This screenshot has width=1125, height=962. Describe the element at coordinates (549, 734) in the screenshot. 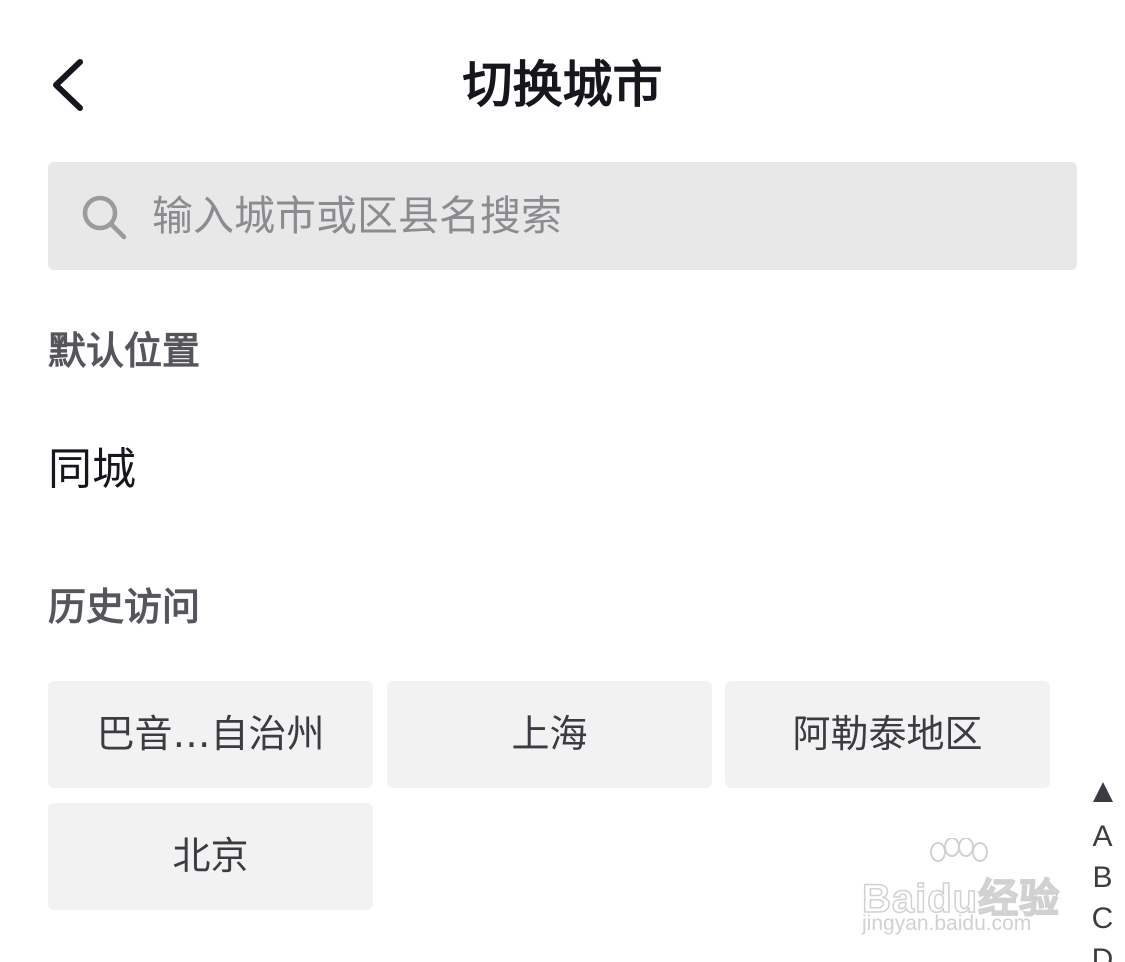

I see `history-city-chip: 上海` at that location.